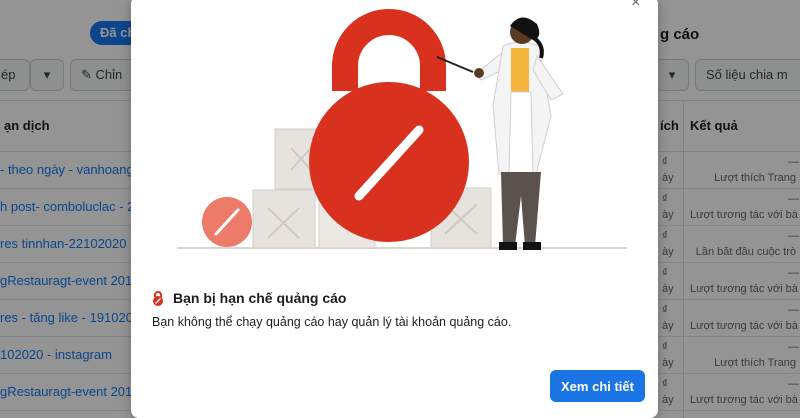 This screenshot has height=418, width=800. Describe the element at coordinates (260, 298) in the screenshot. I see `dialog-title: Bạn bị hạn chế quảng cáo` at that location.